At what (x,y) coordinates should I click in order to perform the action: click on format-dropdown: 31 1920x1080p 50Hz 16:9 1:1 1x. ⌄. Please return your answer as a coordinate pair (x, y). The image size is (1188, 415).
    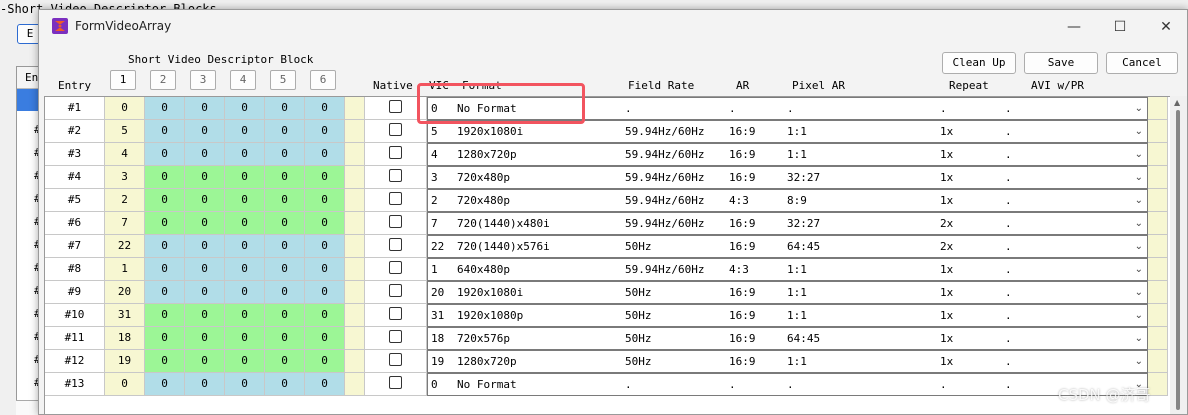
    Looking at the image, I should click on (787, 315).